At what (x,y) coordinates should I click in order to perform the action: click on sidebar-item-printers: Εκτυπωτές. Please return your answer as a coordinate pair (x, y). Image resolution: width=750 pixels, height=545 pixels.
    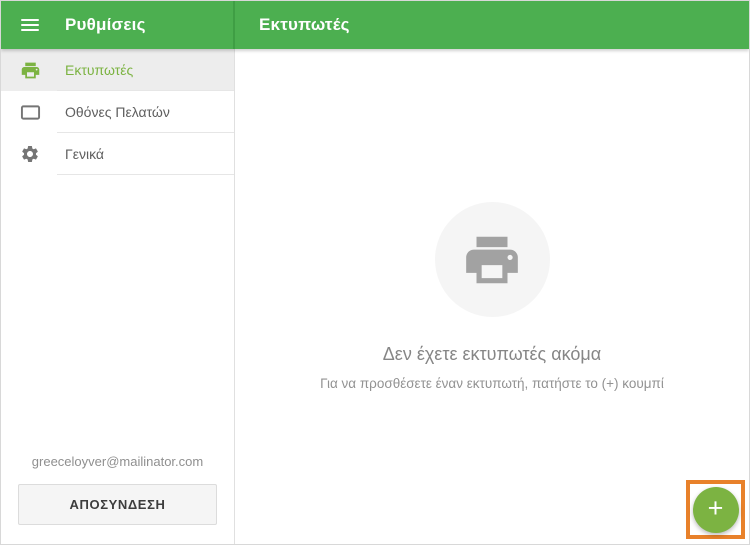
    Looking at the image, I should click on (117, 70).